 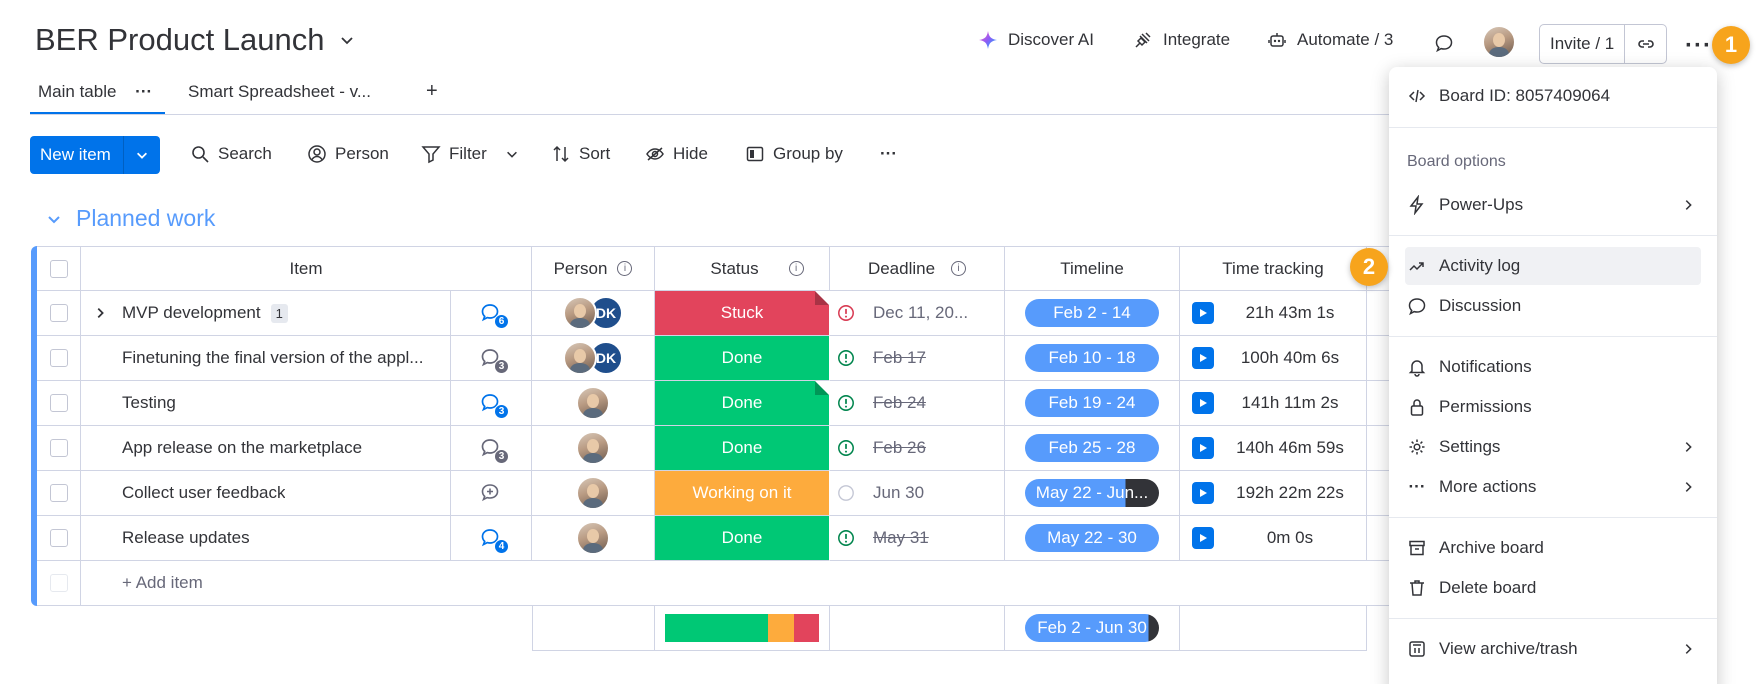 I want to click on deadline-cell: Jun 30, so click(x=917, y=493).